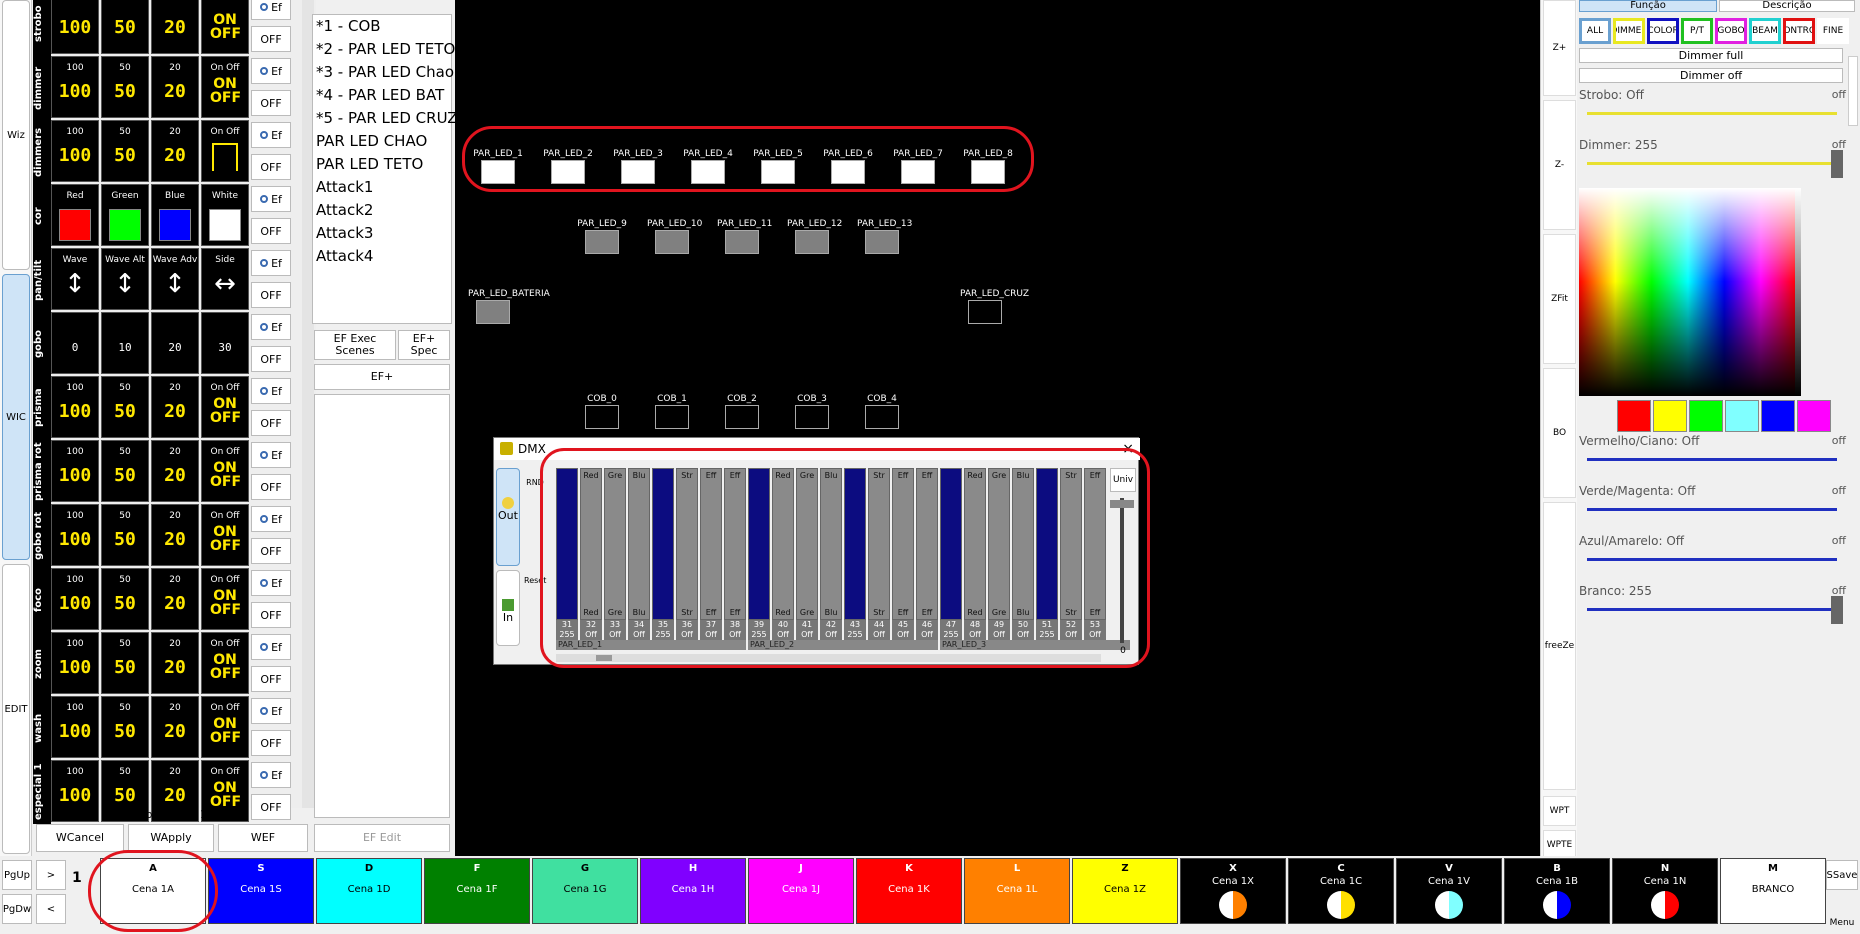  Describe the element at coordinates (175, 343) in the screenshot. I see `effect-cell: 20` at that location.